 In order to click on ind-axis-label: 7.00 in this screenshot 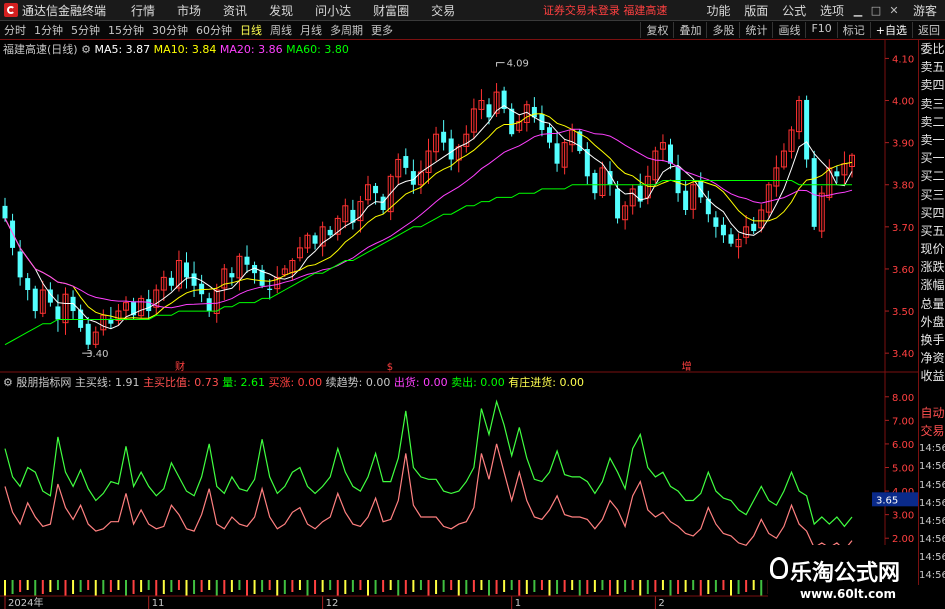, I will do `click(903, 421)`.